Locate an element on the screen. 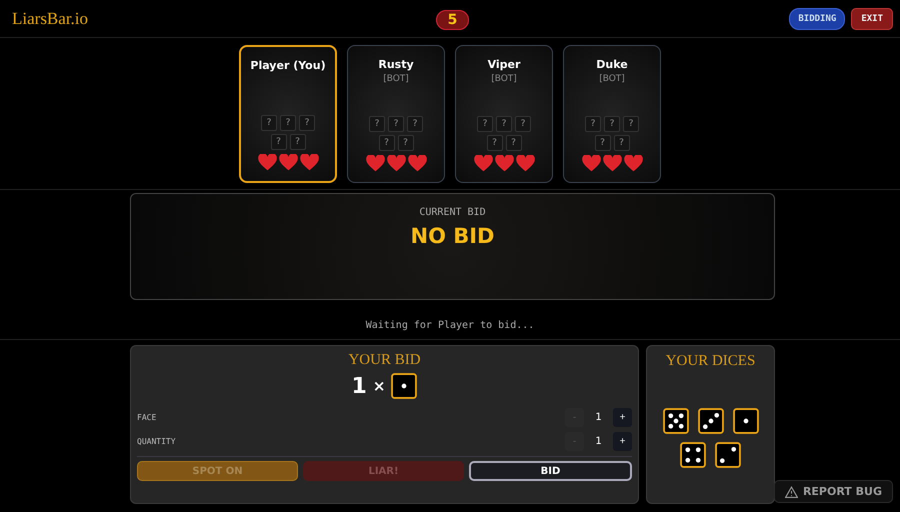 The image size is (900, 512). player-name: Viper is located at coordinates (504, 64).